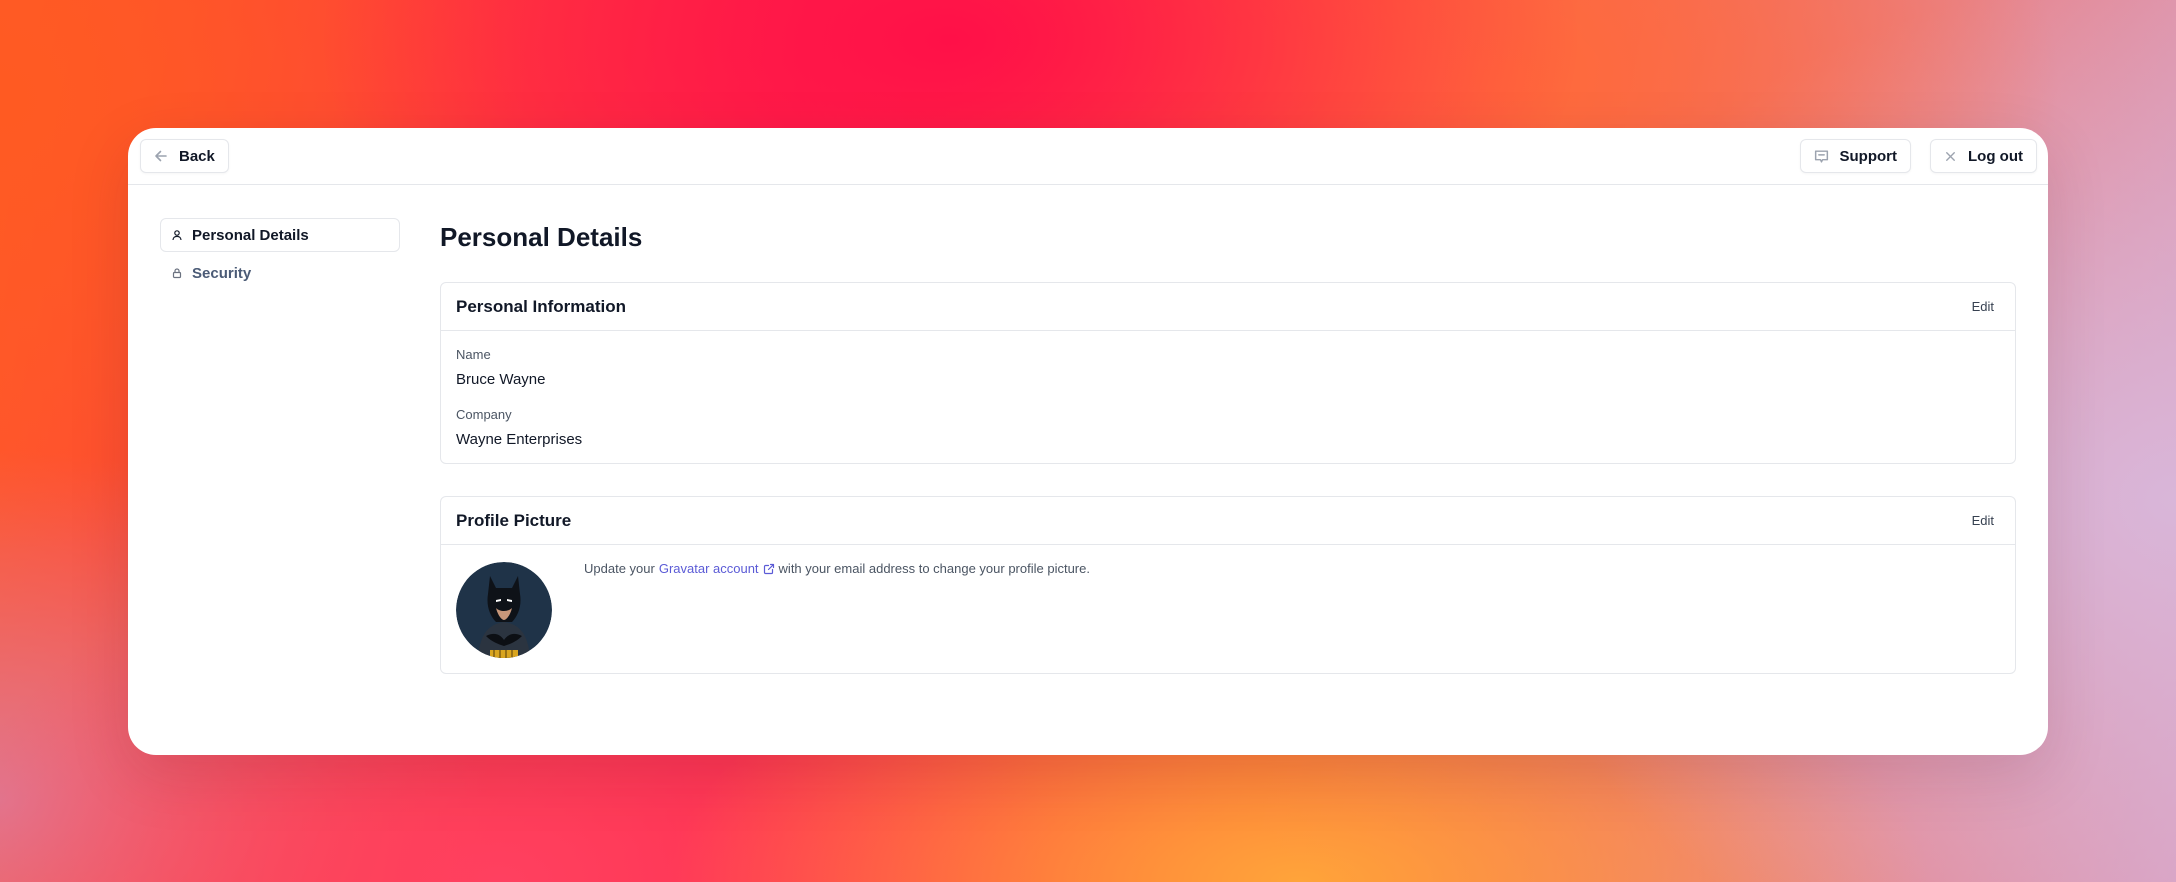  I want to click on field-value: Bruce Wayne, so click(501, 379).